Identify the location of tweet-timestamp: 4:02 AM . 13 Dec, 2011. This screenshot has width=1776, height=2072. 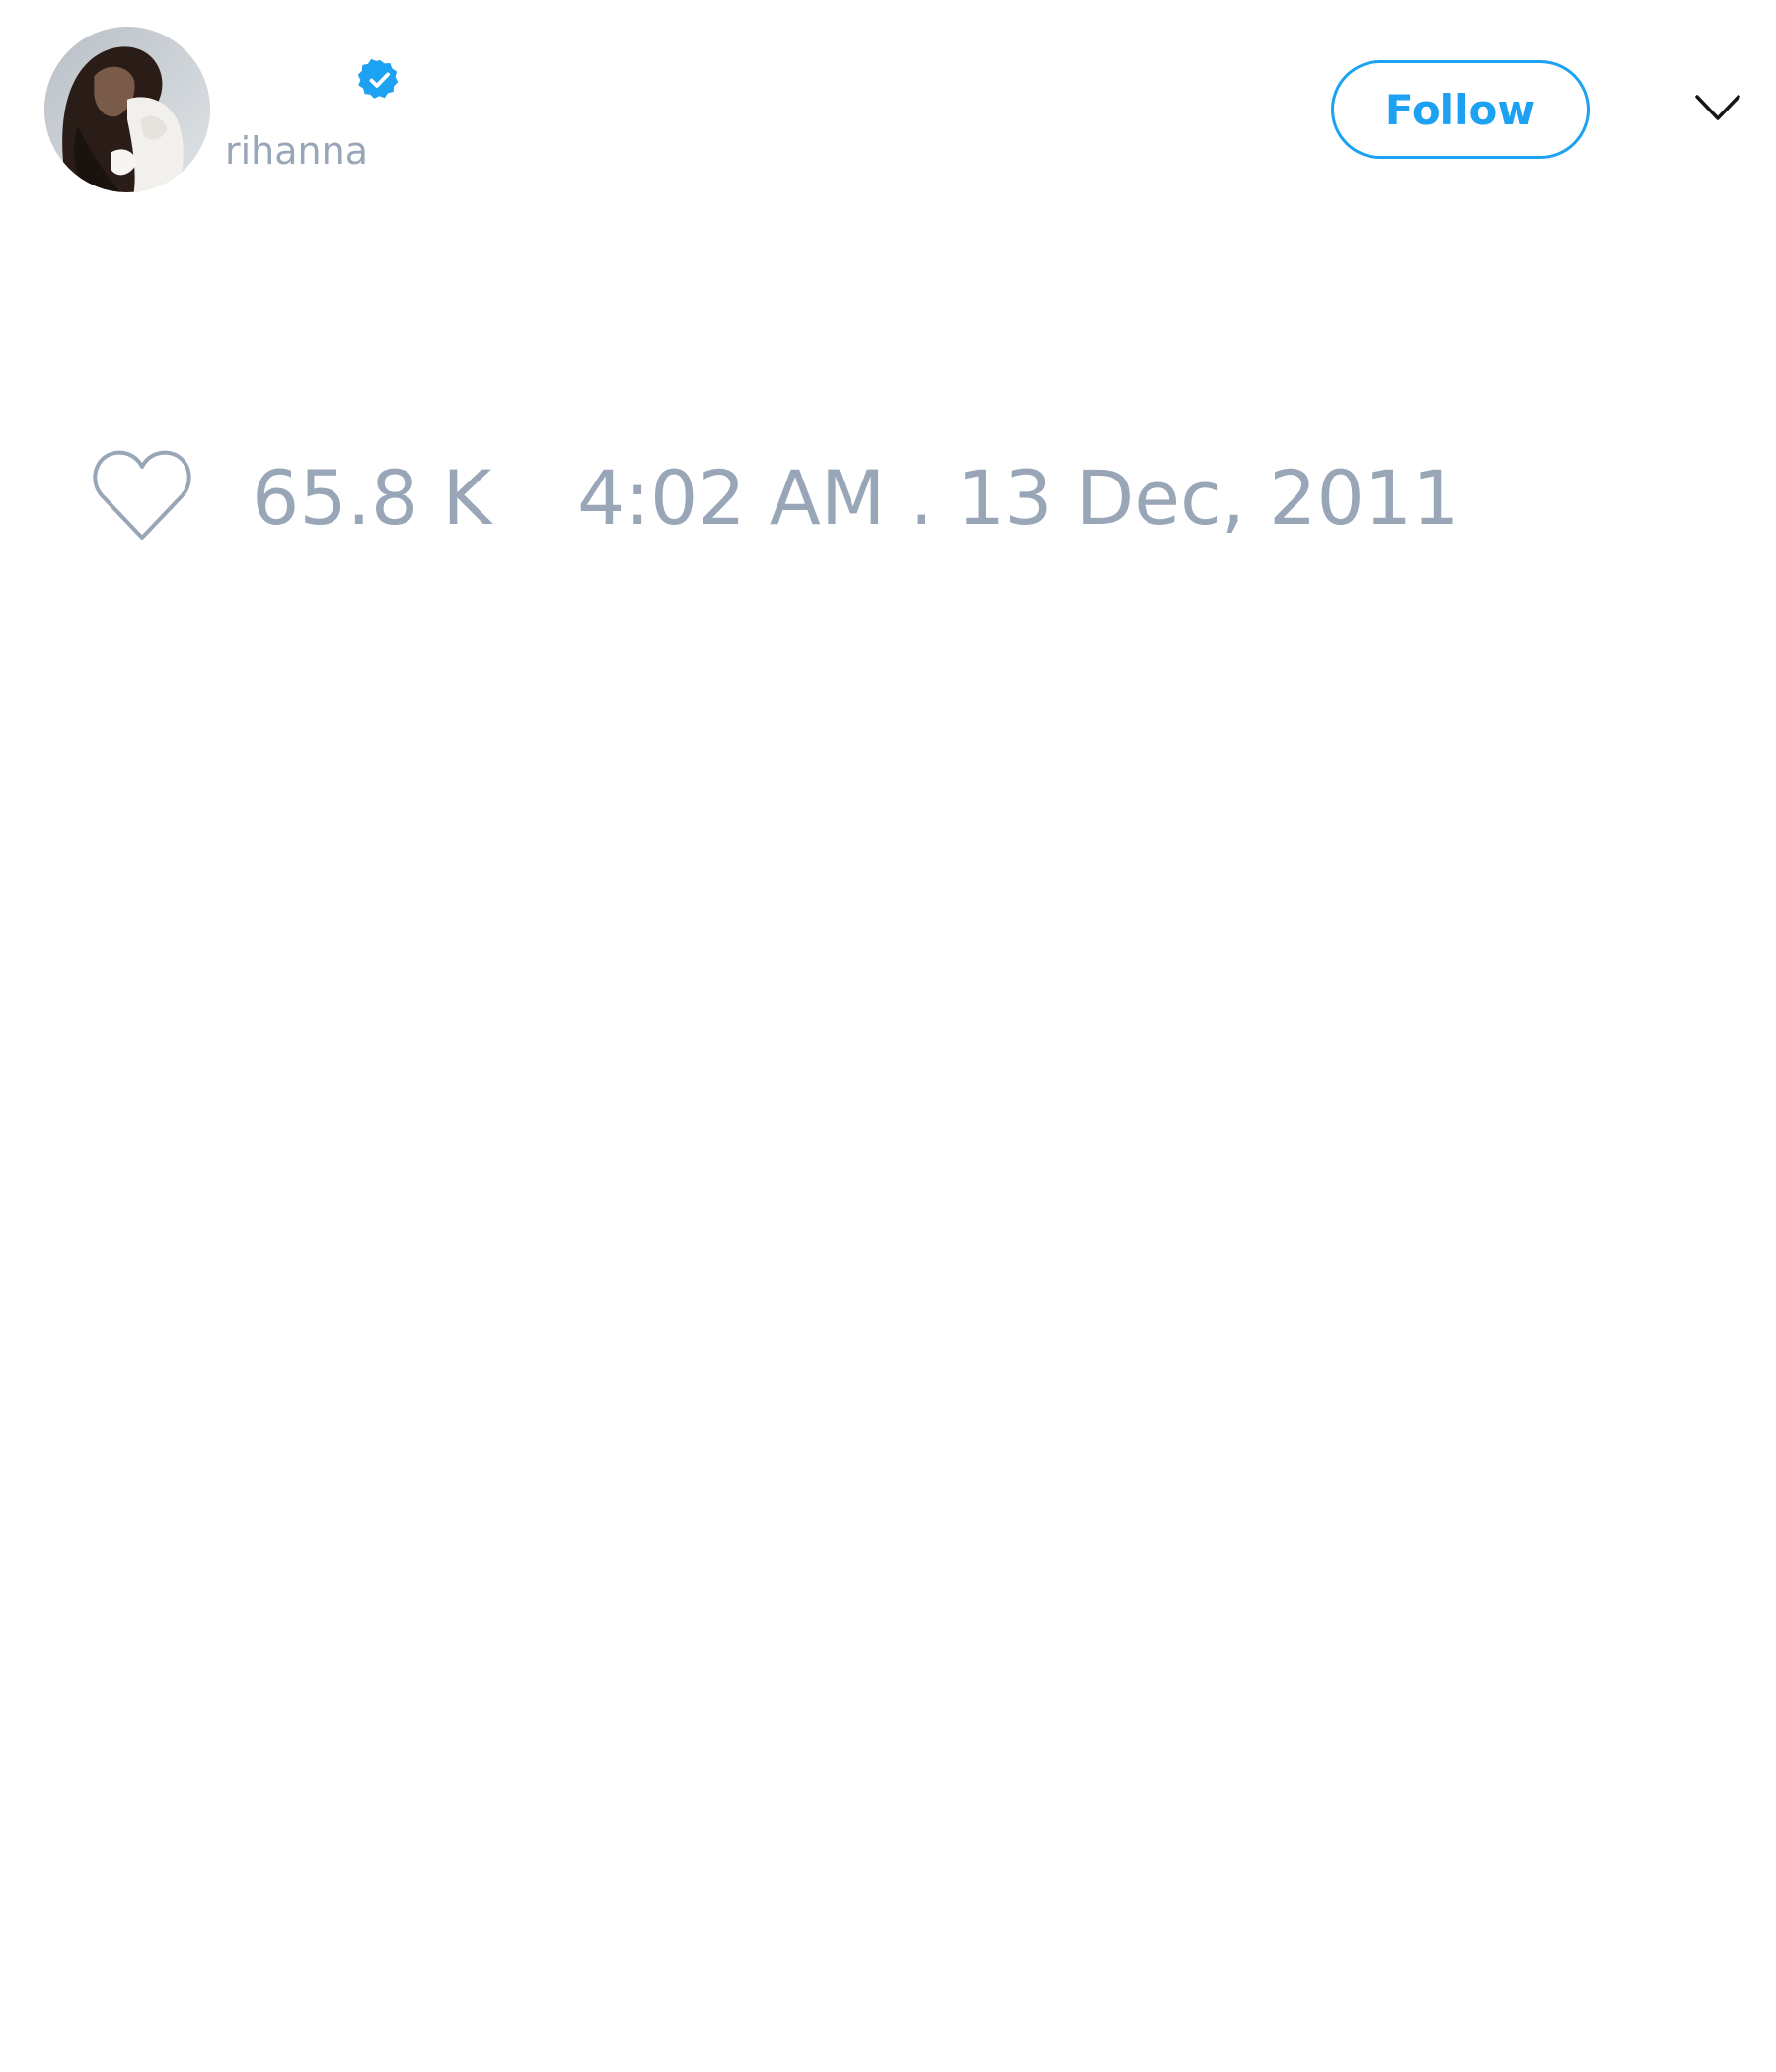
(1018, 499).